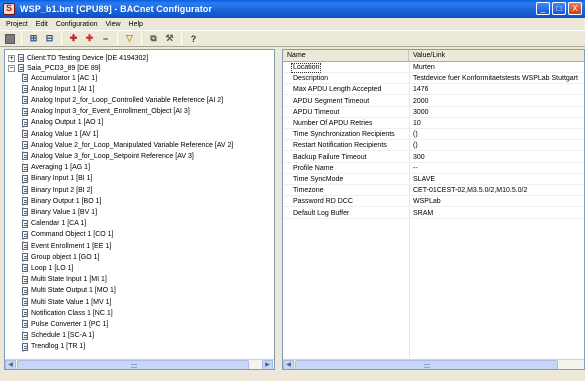 The width and height of the screenshot is (585, 381). Describe the element at coordinates (417, 124) in the screenshot. I see `property-value: 10` at that location.